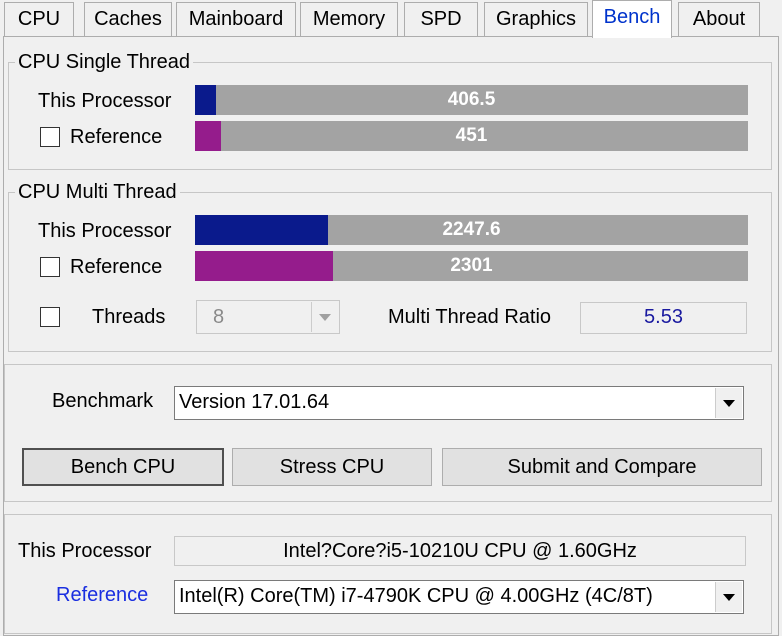 This screenshot has height=636, width=782. What do you see at coordinates (50, 317) in the screenshot?
I see `threads-checkbox` at bounding box center [50, 317].